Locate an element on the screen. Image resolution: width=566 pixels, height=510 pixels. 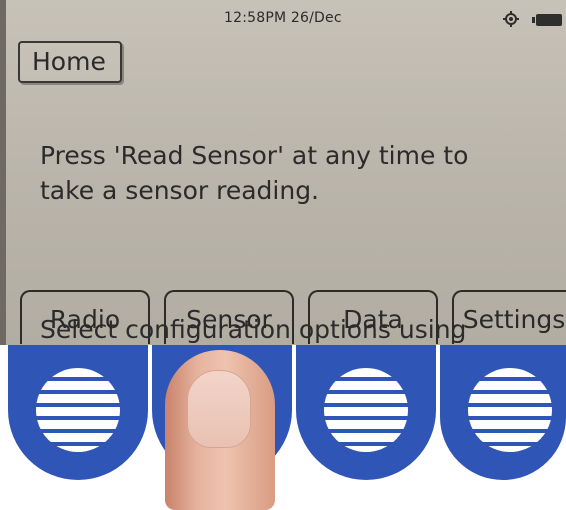
gps-icon is located at coordinates (511, 19).